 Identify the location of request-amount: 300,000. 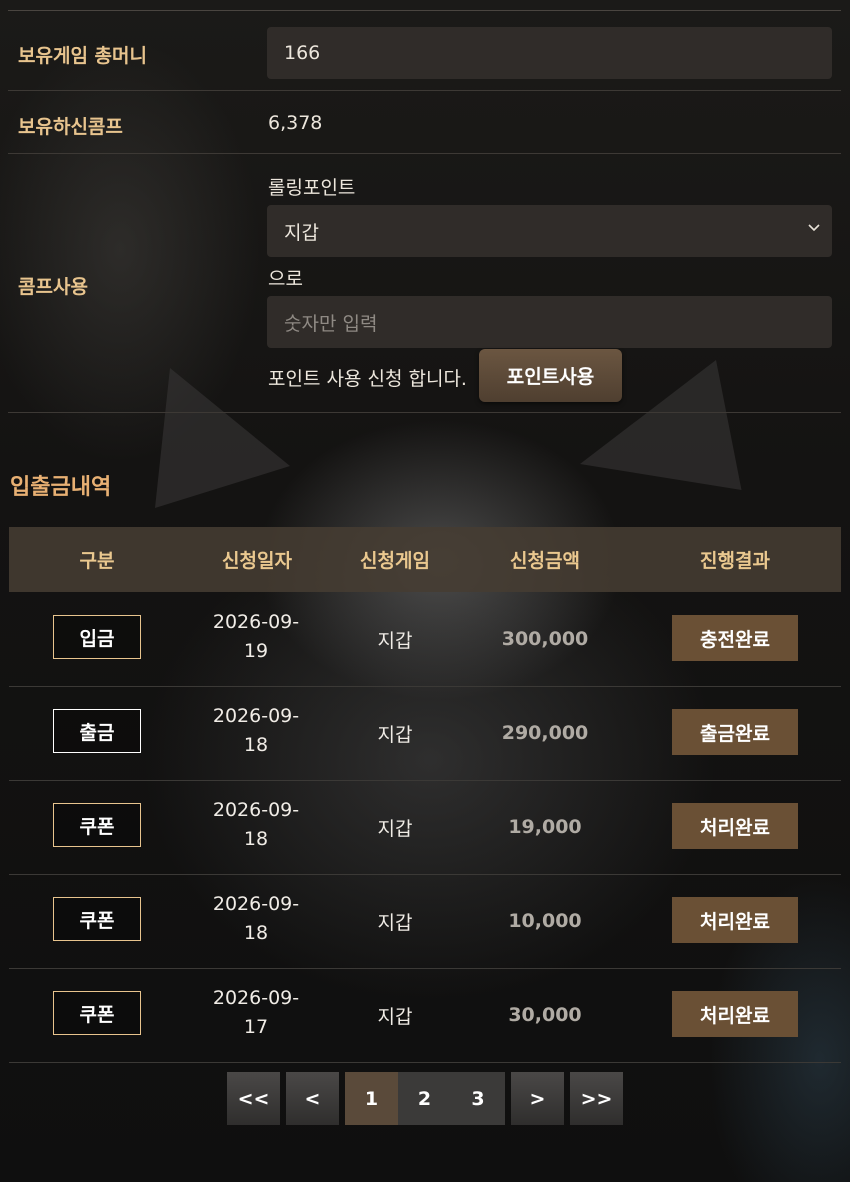
(545, 639).